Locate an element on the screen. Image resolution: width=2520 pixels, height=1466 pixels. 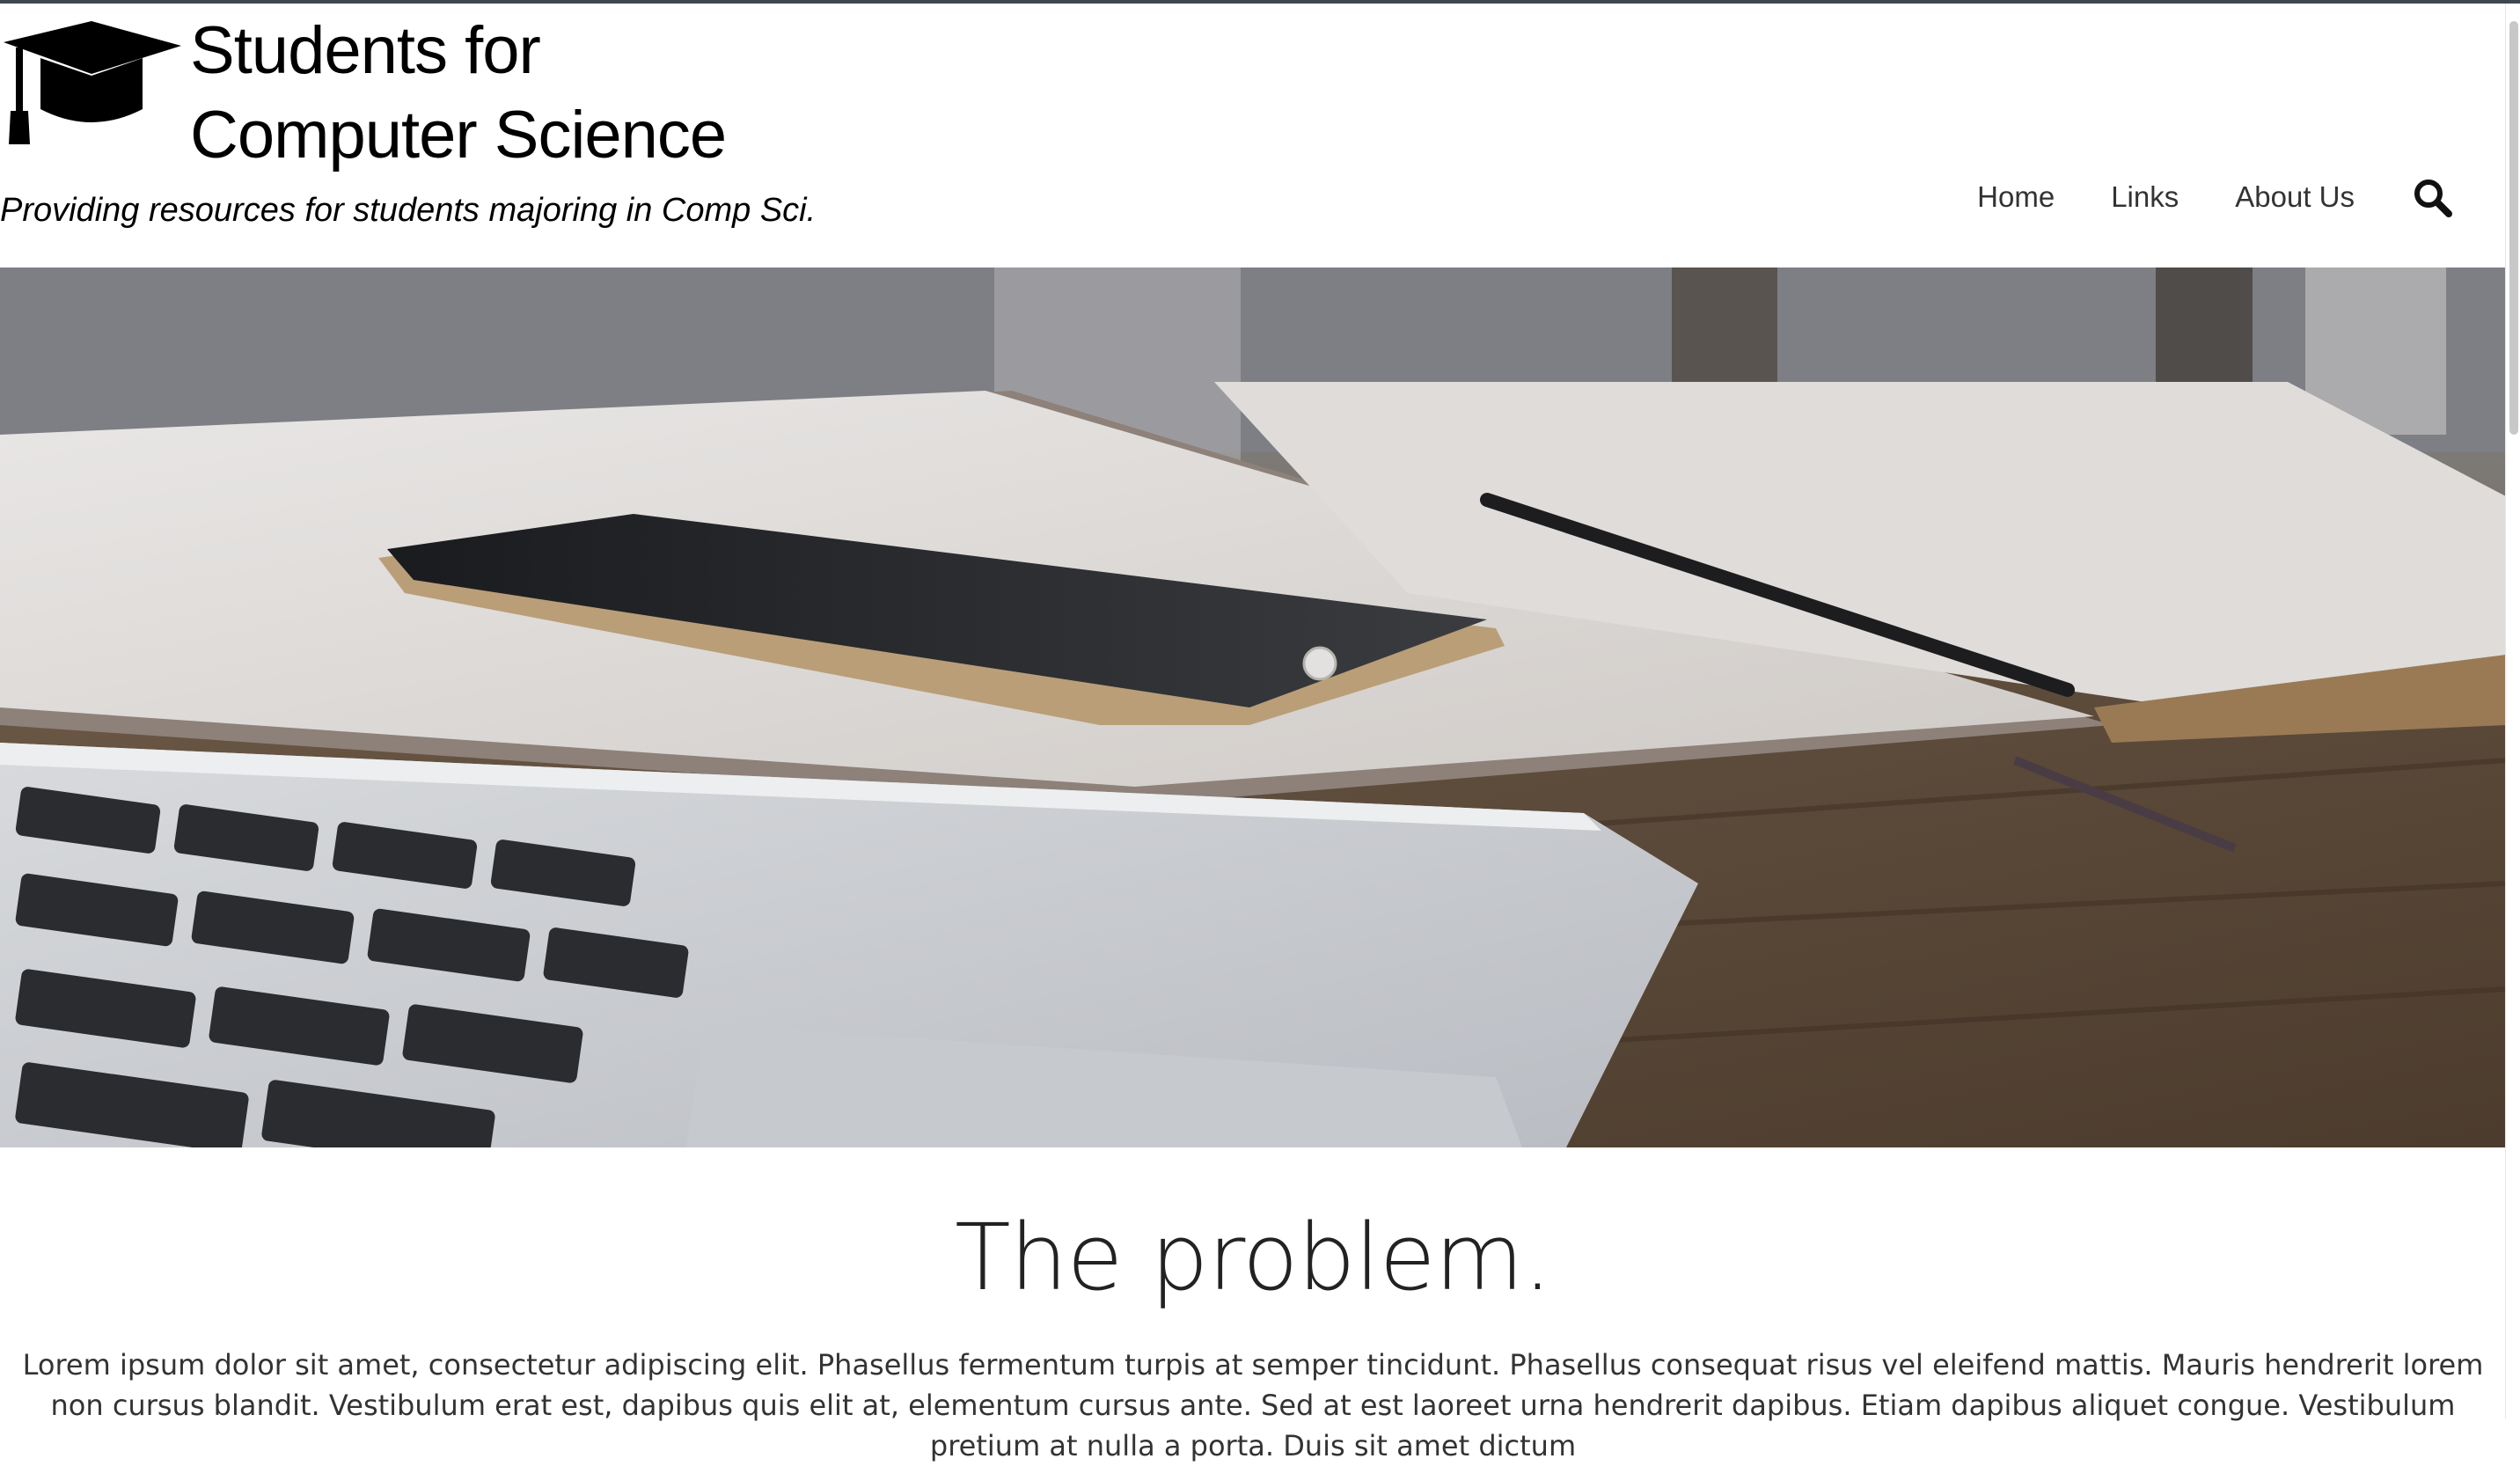
nav-about-us-link: About Us is located at coordinates (2295, 197).